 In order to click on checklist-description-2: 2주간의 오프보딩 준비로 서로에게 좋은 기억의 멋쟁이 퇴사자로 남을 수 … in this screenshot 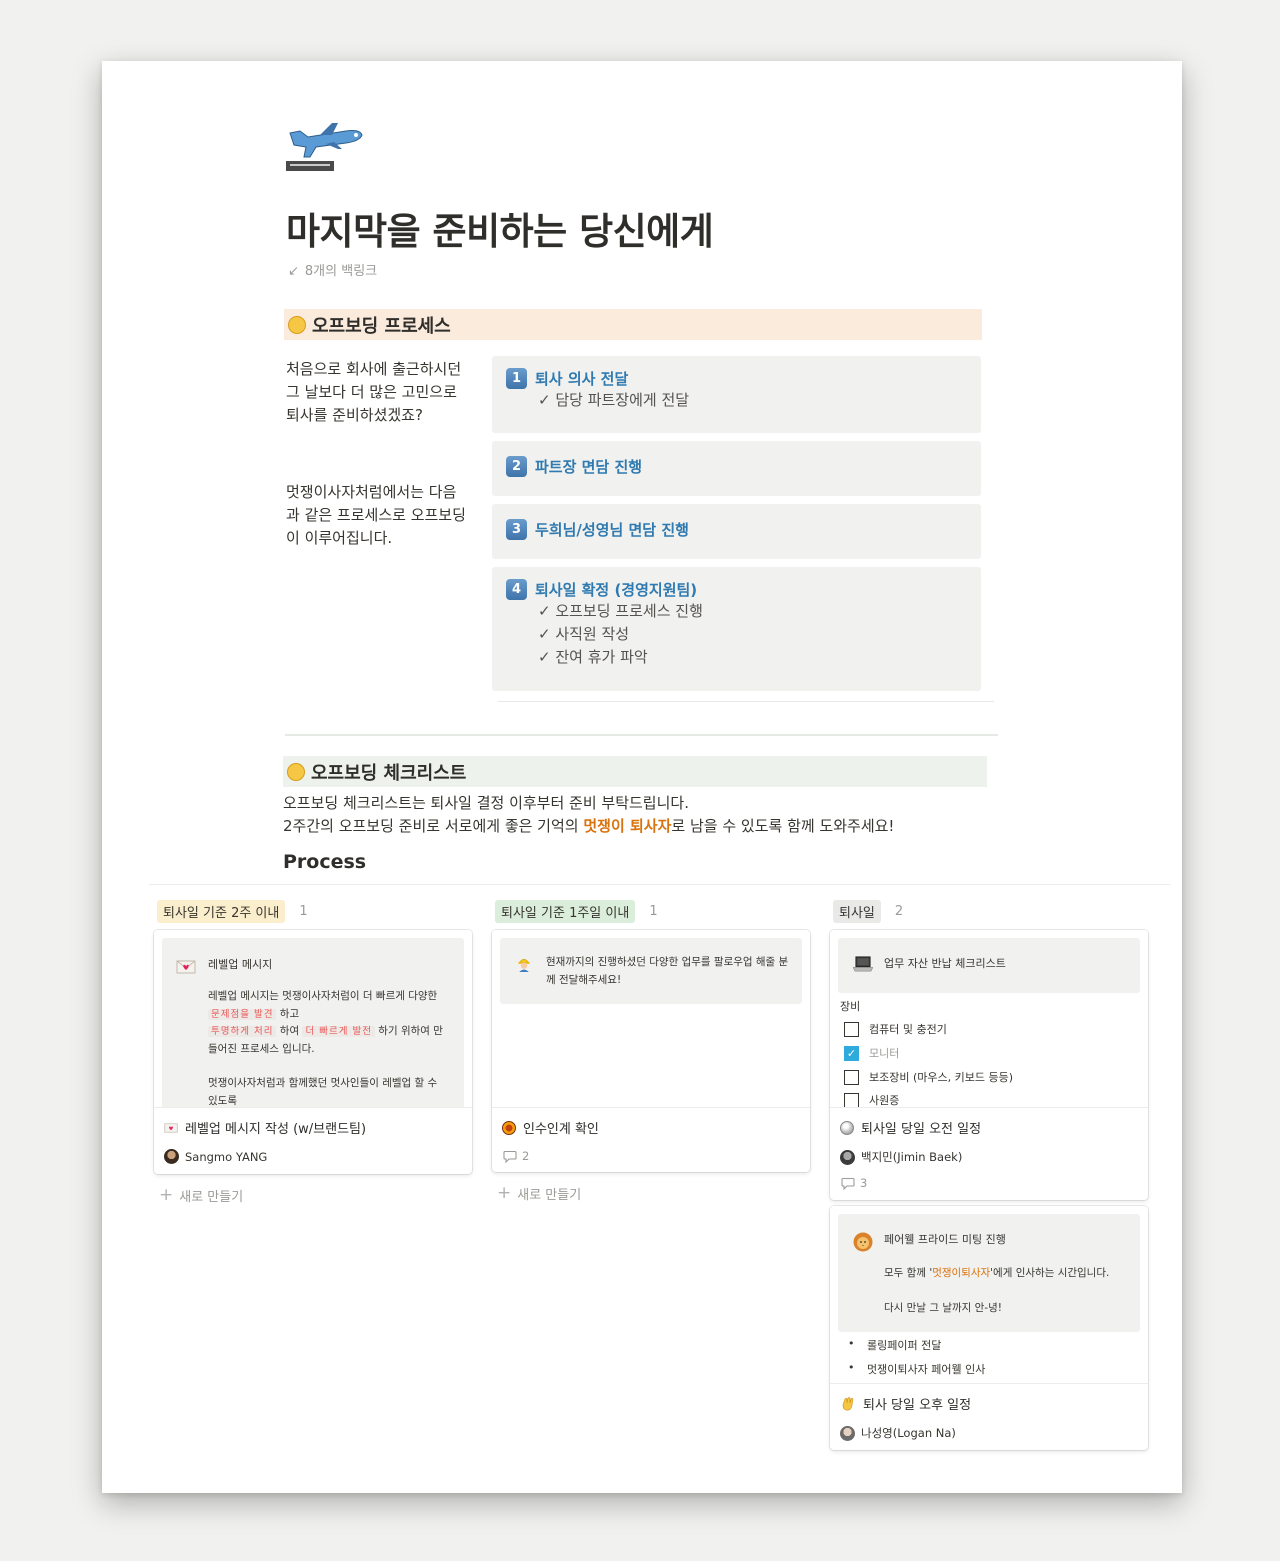, I will do `click(588, 826)`.